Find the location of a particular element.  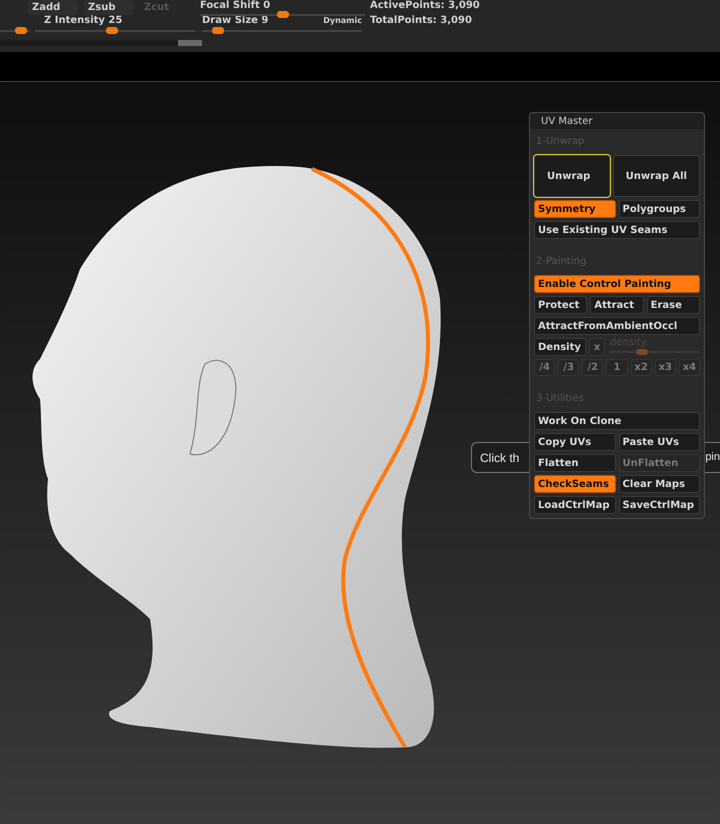

panel-button: Unwrap All is located at coordinates (656, 176).